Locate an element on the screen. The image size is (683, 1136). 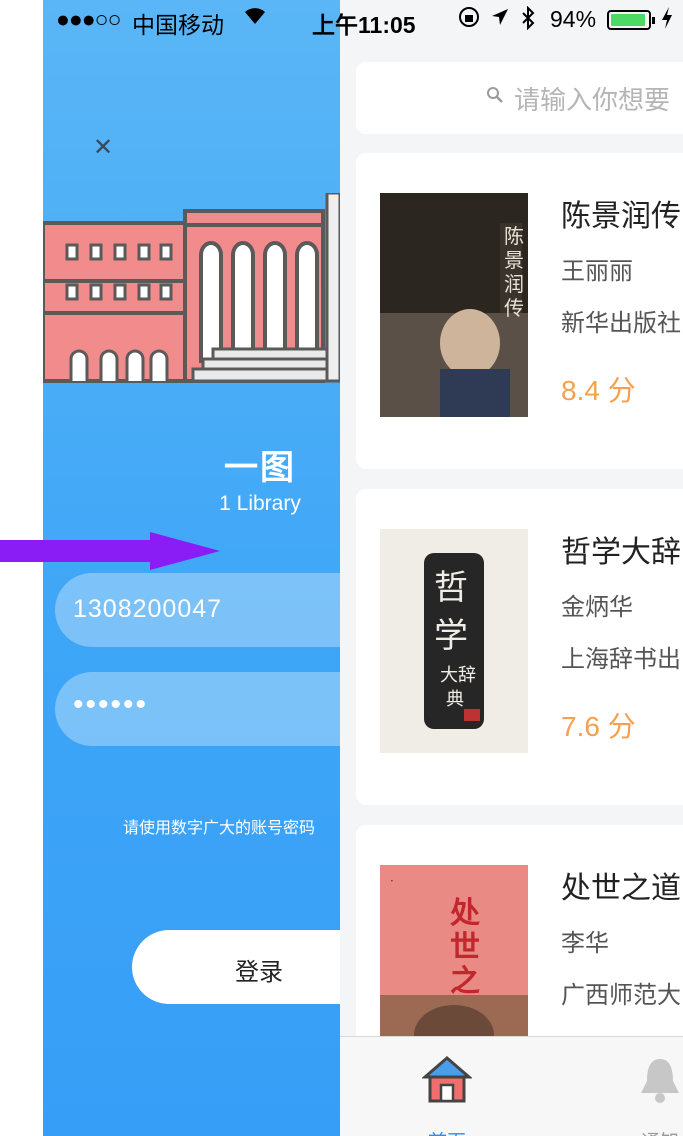
close-icon: ✕ is located at coordinates (103, 147).